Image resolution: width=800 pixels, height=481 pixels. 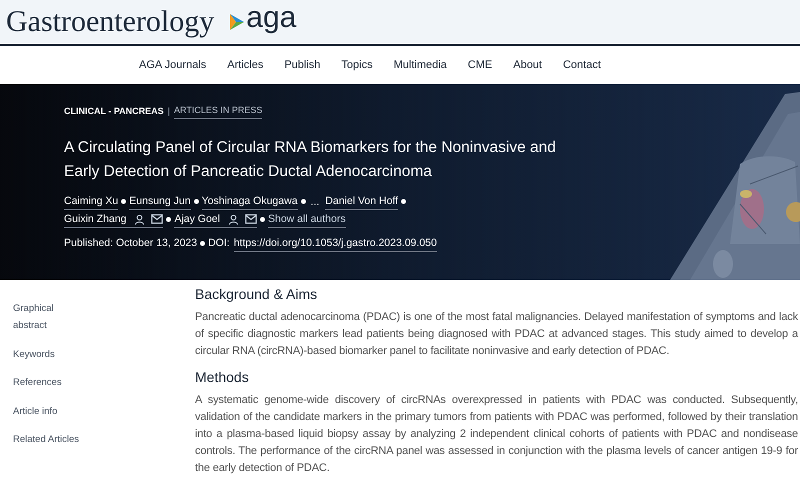 I want to click on author-link: Eunsung Jun, so click(x=160, y=202).